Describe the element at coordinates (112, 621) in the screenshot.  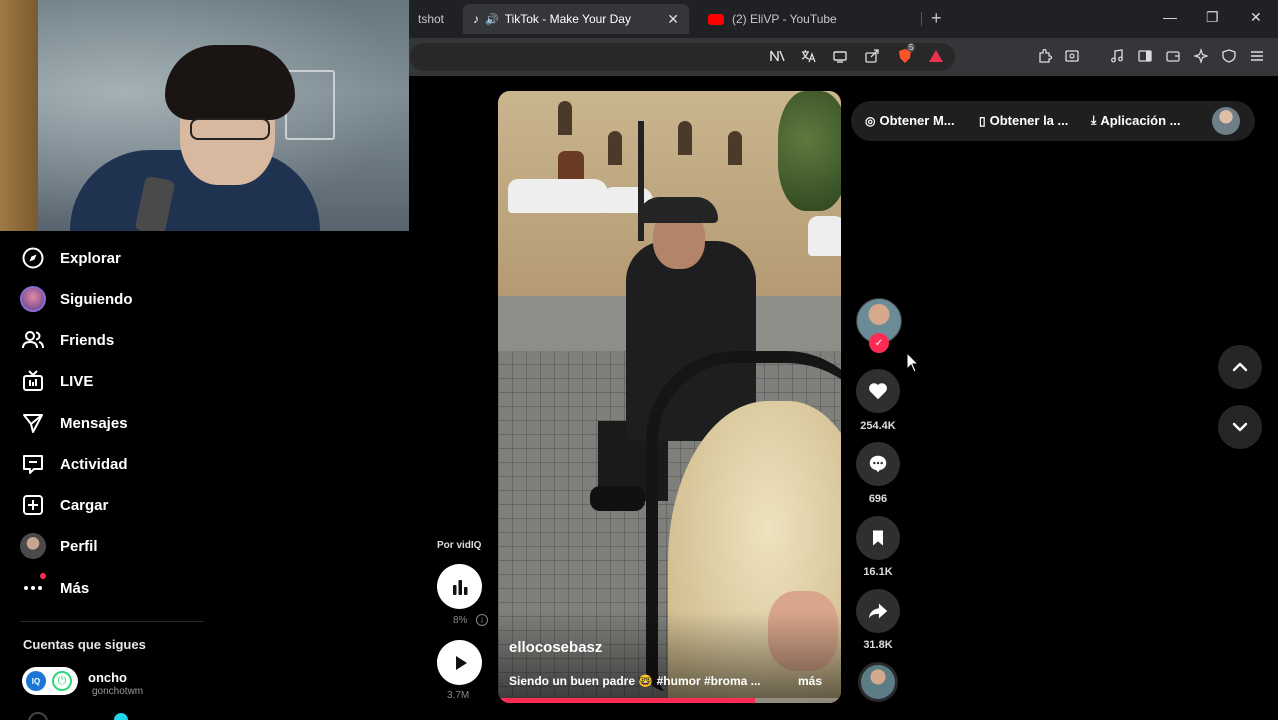
I see `sidebar-divider` at that location.